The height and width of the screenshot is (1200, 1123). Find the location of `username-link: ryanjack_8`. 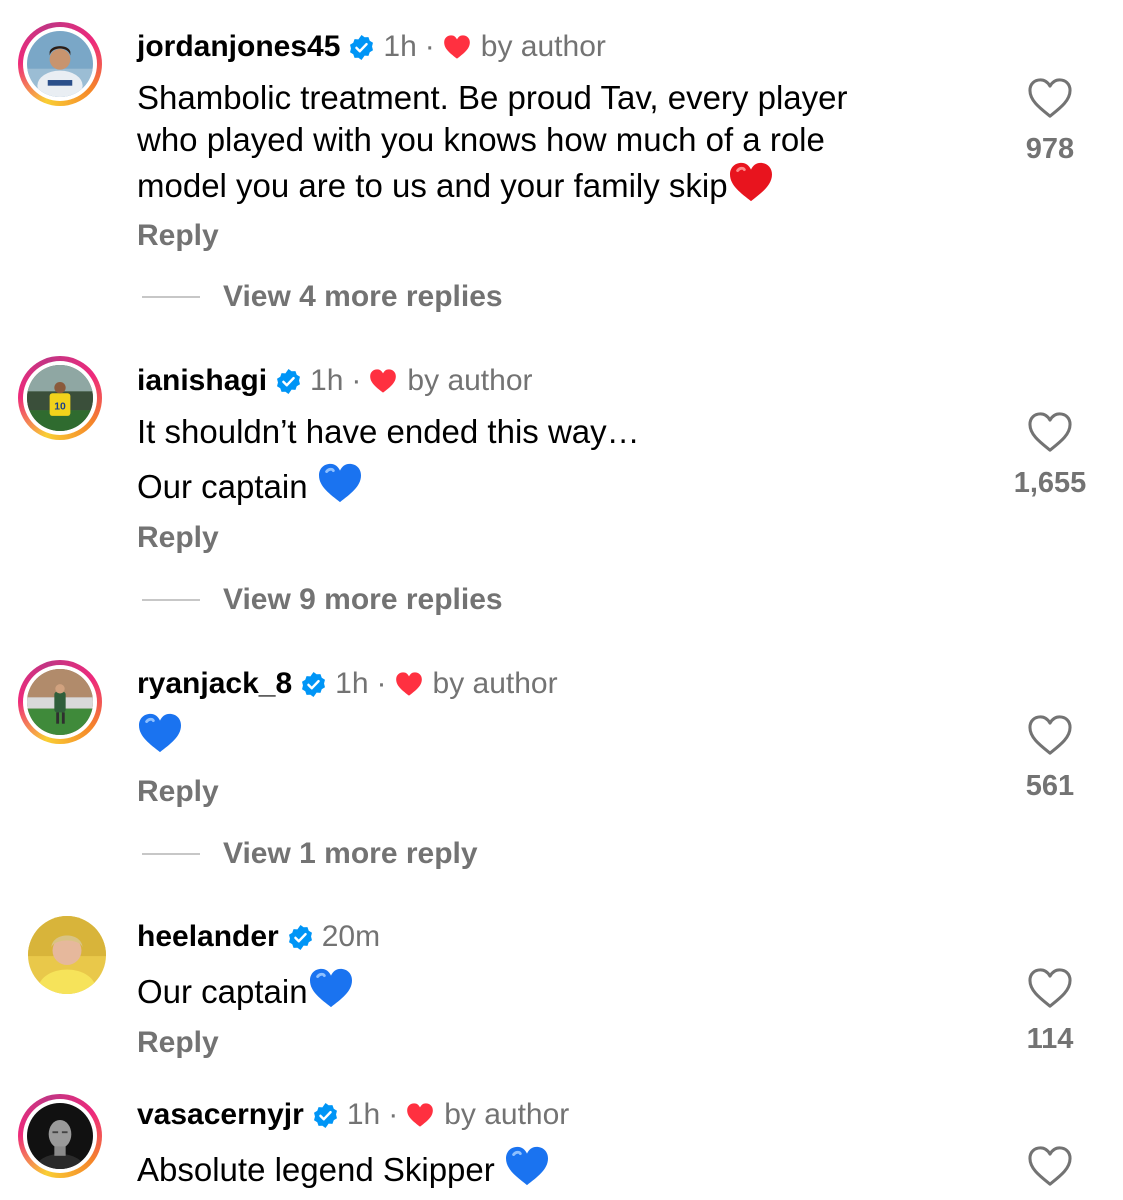

username-link: ryanjack_8 is located at coordinates (214, 684).